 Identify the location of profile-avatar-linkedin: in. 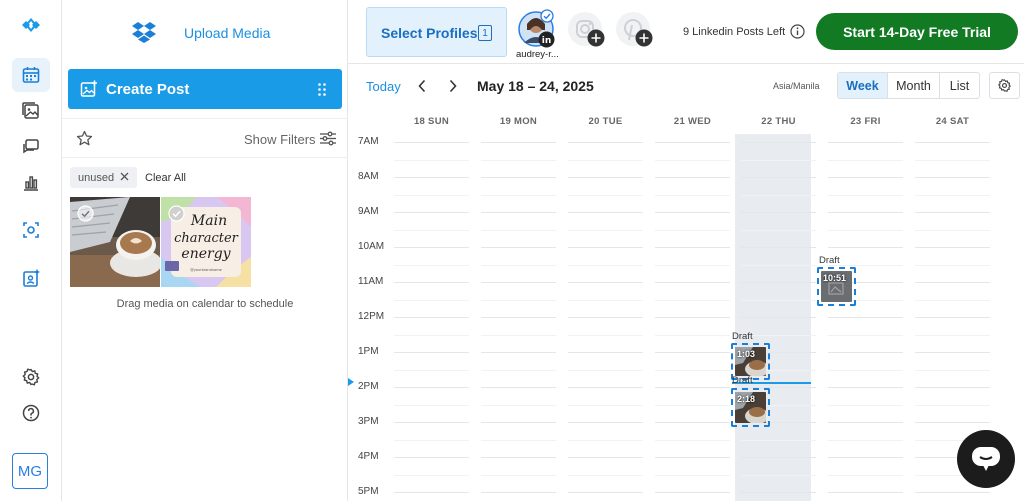
(536, 28).